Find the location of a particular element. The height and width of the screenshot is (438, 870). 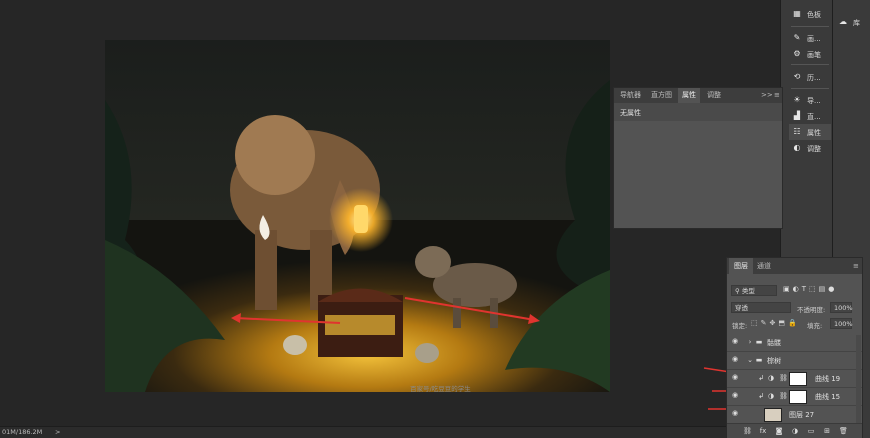

layer-row: ◉ ↲ ◑ ⛓ 曲线 19 is located at coordinates (794, 378).